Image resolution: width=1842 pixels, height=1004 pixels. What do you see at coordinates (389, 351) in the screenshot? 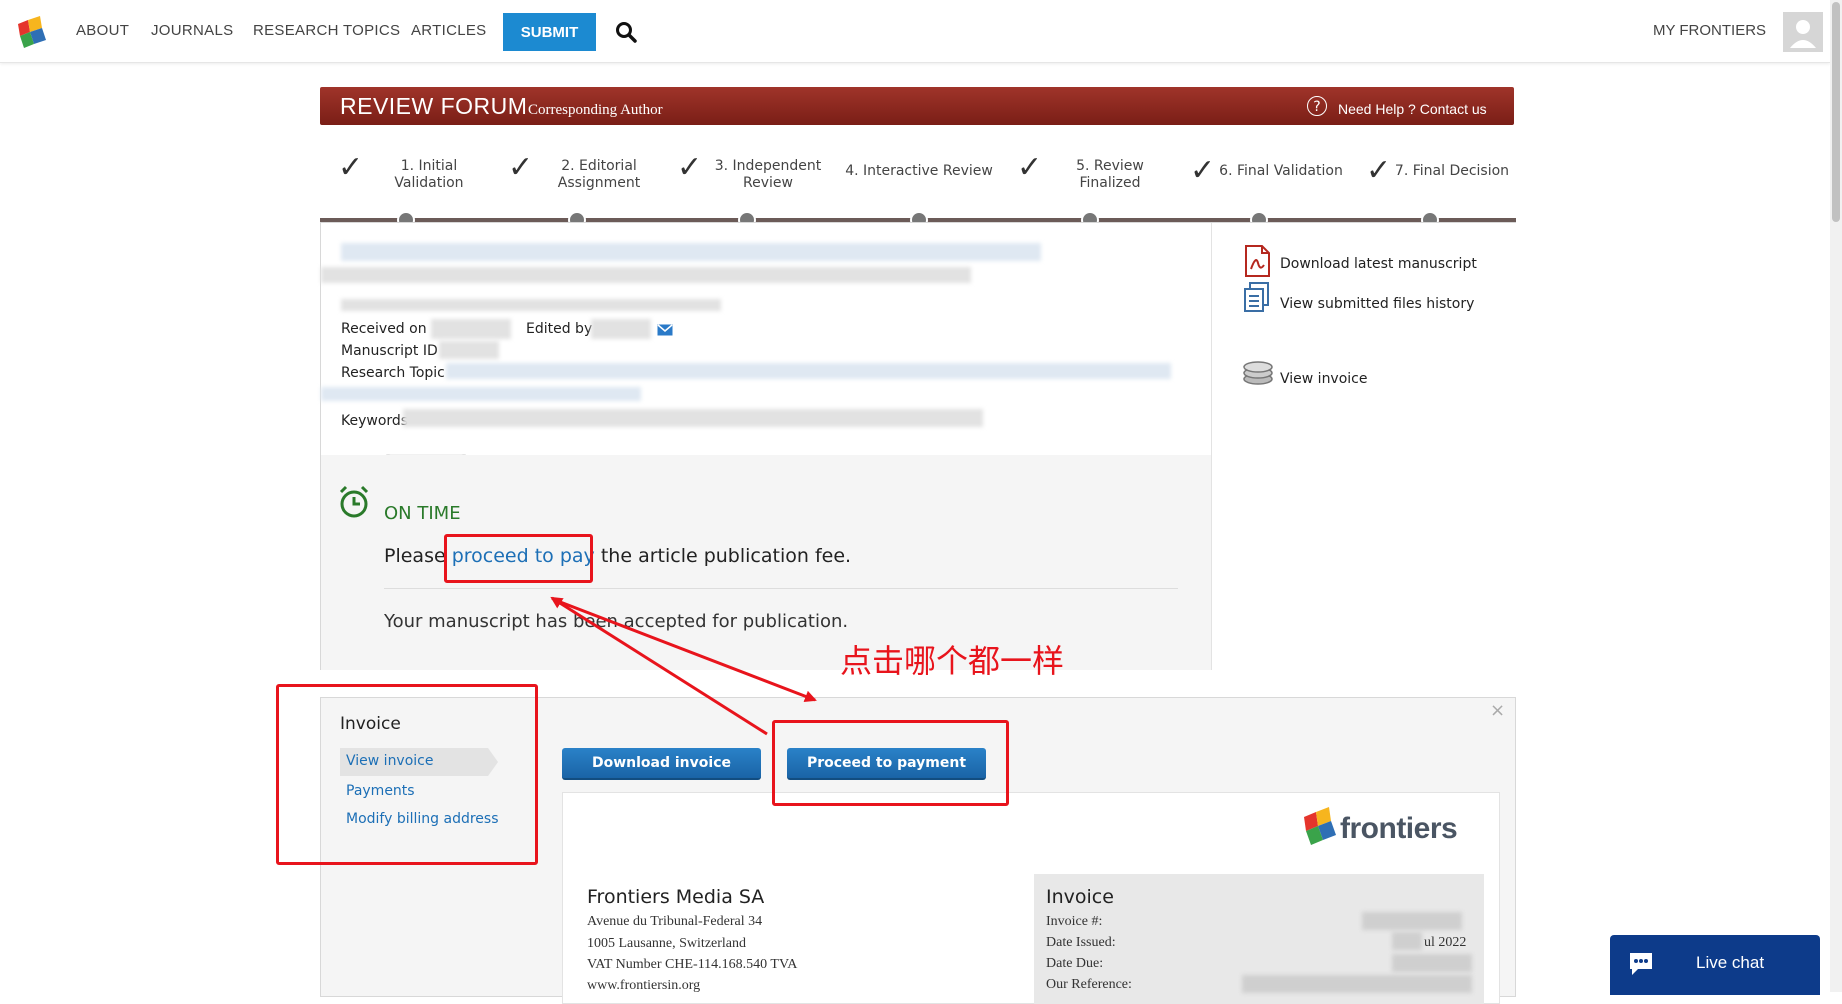
I see `manuscript-id-label: Manuscript ID` at bounding box center [389, 351].